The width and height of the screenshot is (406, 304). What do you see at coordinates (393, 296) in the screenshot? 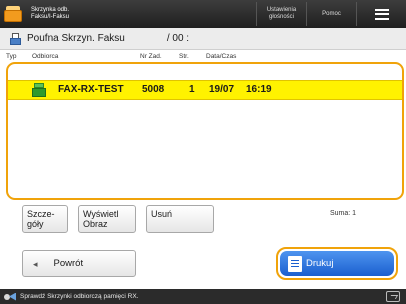
I see `network-connection-icon` at bounding box center [393, 296].